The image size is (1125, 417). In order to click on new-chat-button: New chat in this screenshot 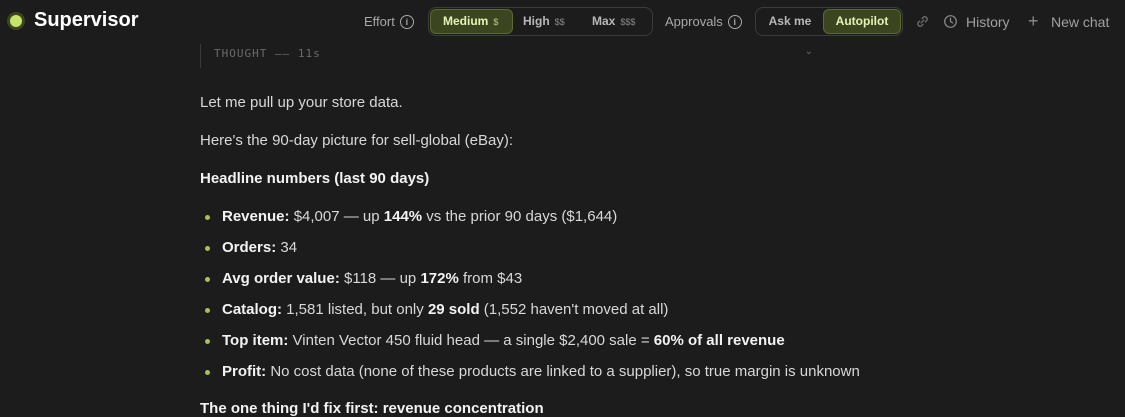, I will do `click(1080, 22)`.